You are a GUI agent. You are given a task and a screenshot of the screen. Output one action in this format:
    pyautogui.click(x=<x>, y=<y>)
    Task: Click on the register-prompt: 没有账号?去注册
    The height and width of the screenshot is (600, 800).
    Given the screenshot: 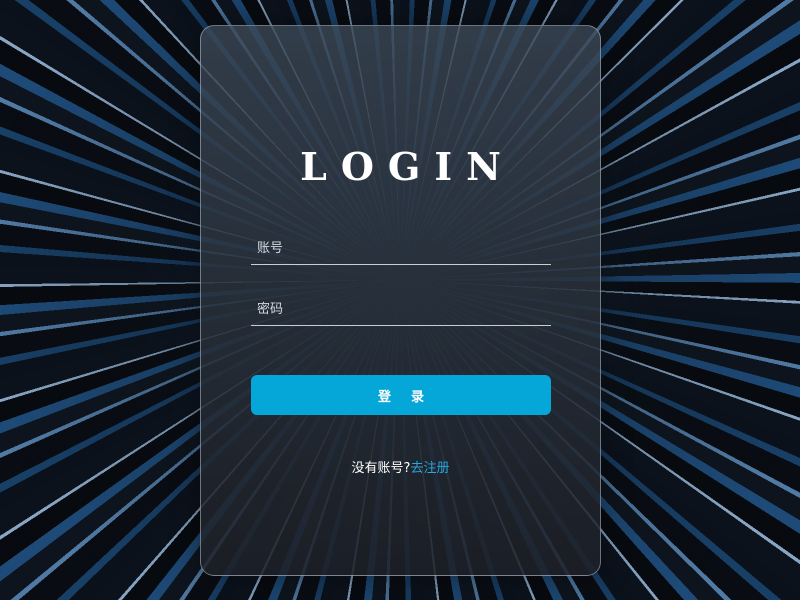 What is the action you would take?
    pyautogui.click(x=400, y=466)
    